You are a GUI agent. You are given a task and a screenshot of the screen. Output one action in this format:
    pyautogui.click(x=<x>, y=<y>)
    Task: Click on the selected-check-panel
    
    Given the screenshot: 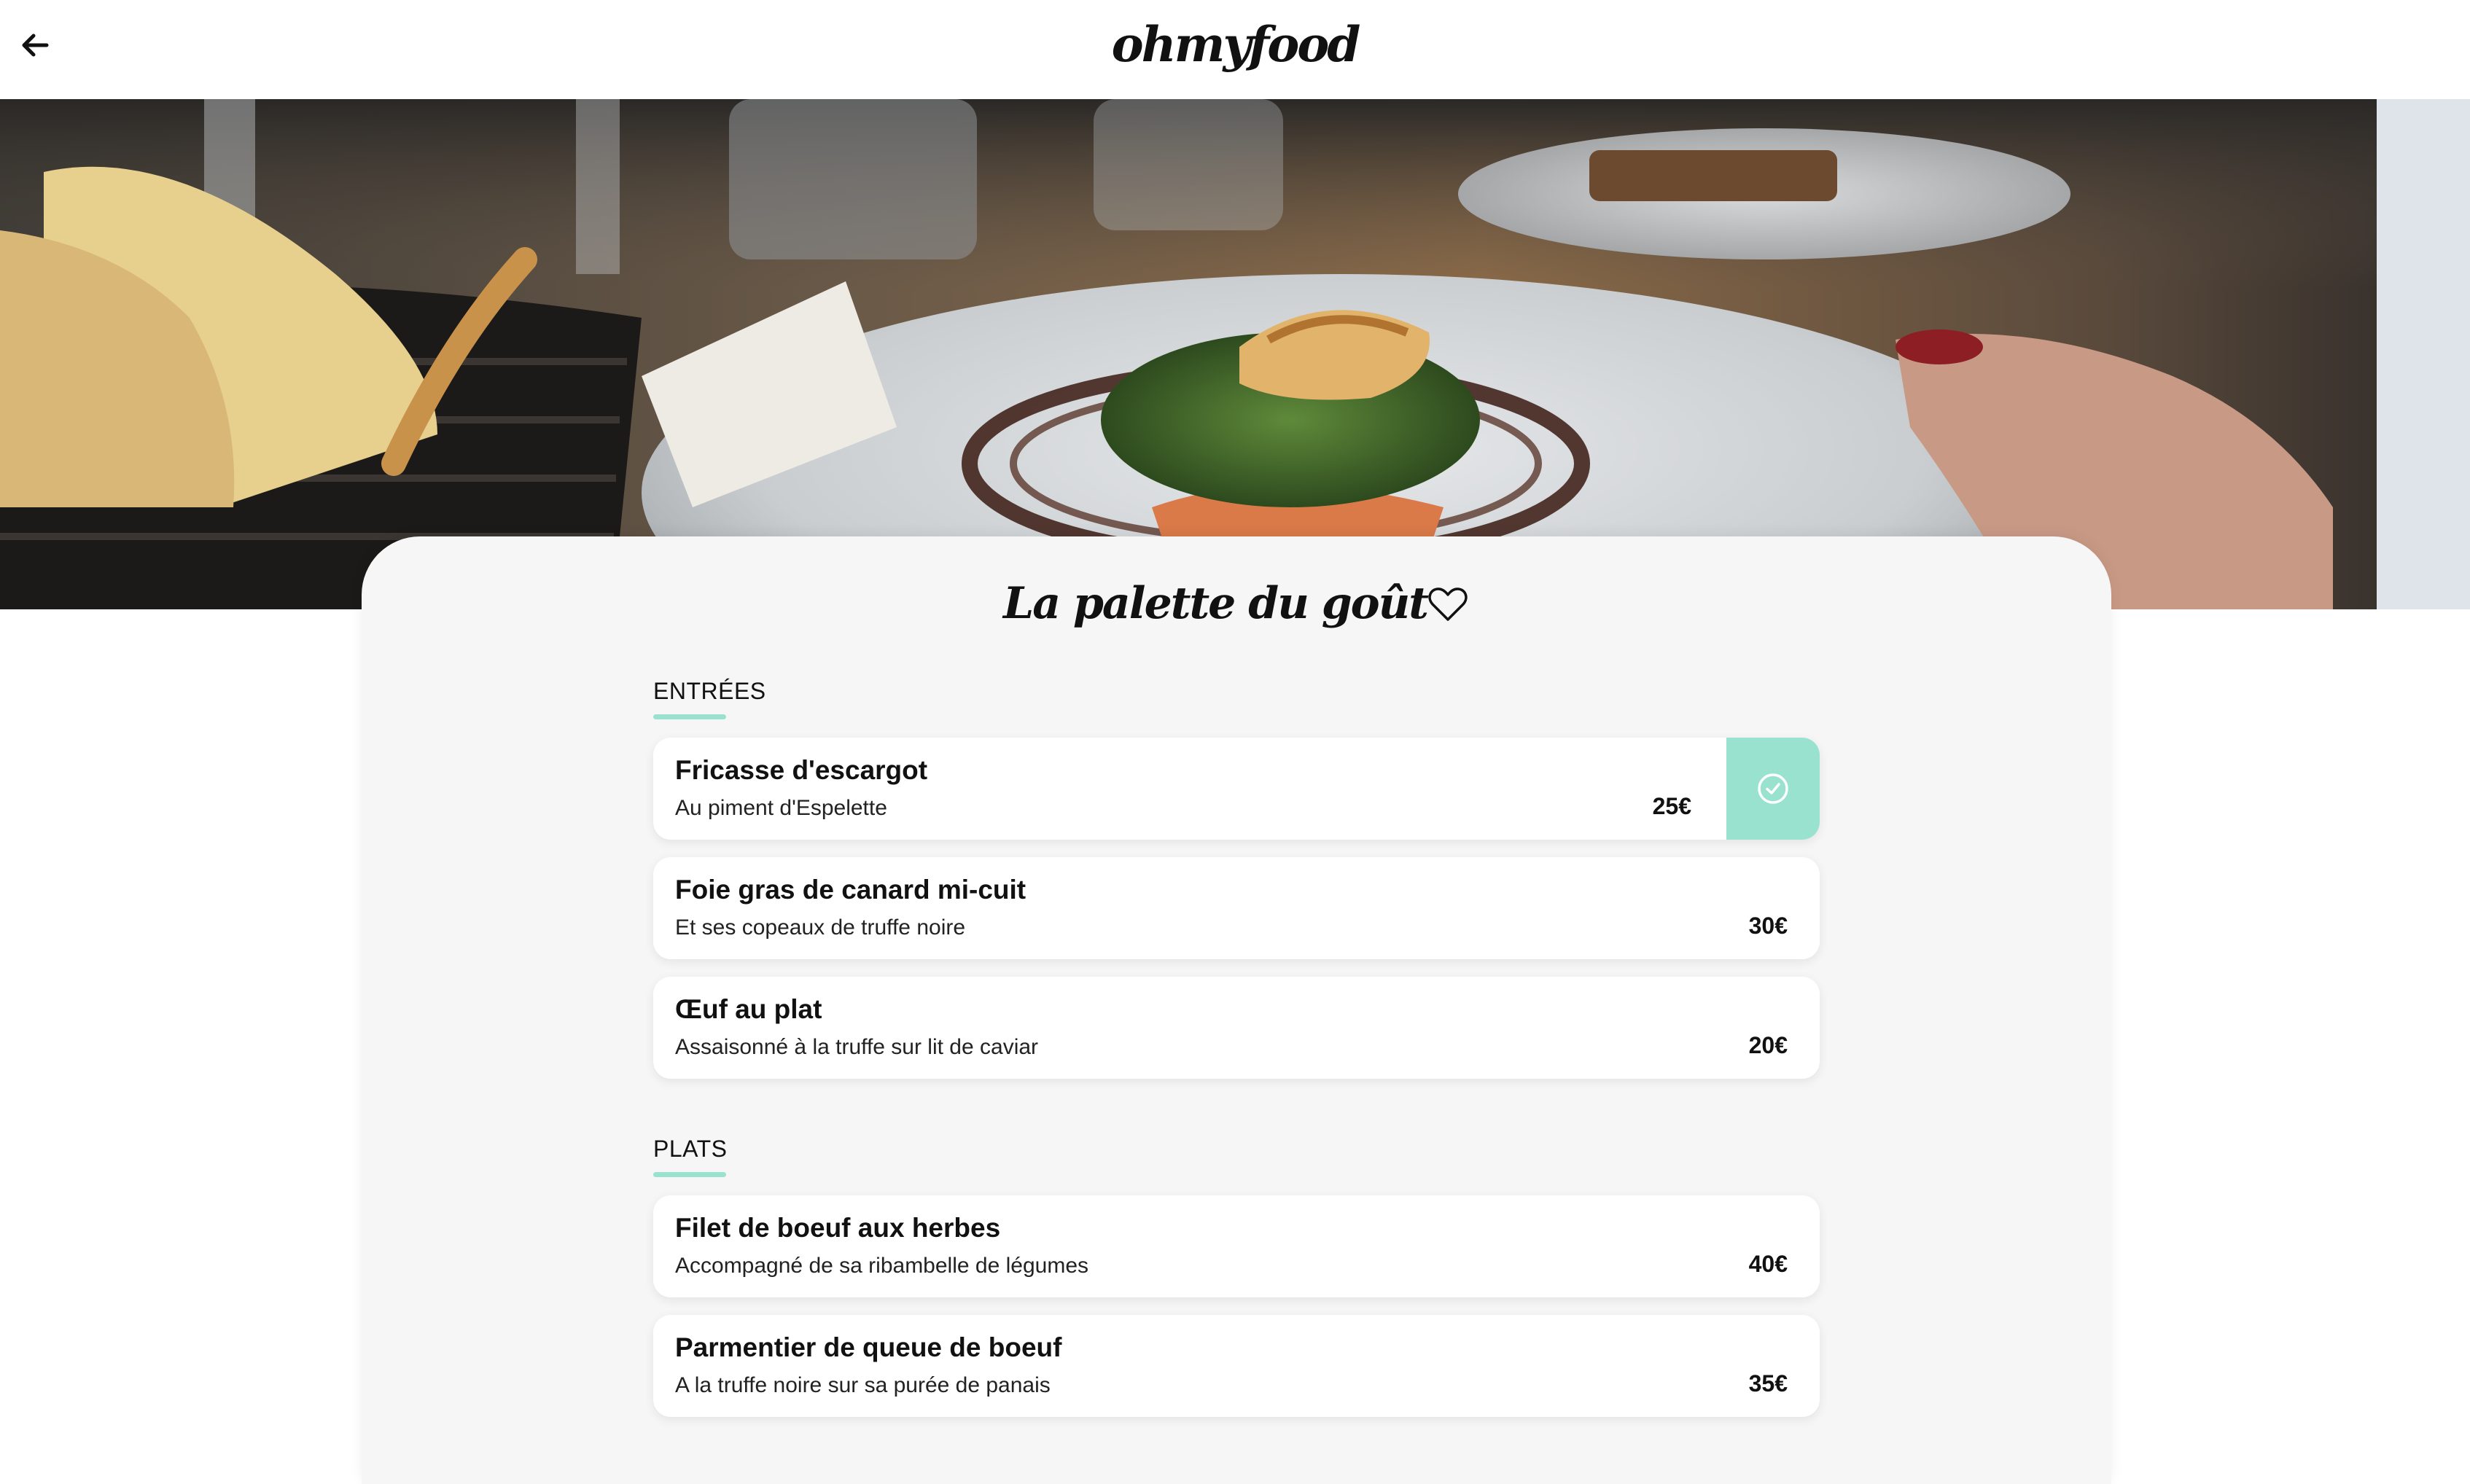 What is the action you would take?
    pyautogui.click(x=1773, y=789)
    